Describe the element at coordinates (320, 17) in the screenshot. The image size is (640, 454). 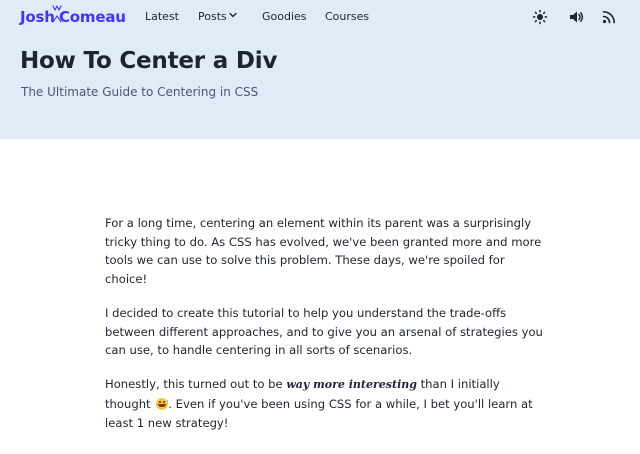
I see `site-header: Josh Comeau Latest Posts Goodies Courses` at that location.